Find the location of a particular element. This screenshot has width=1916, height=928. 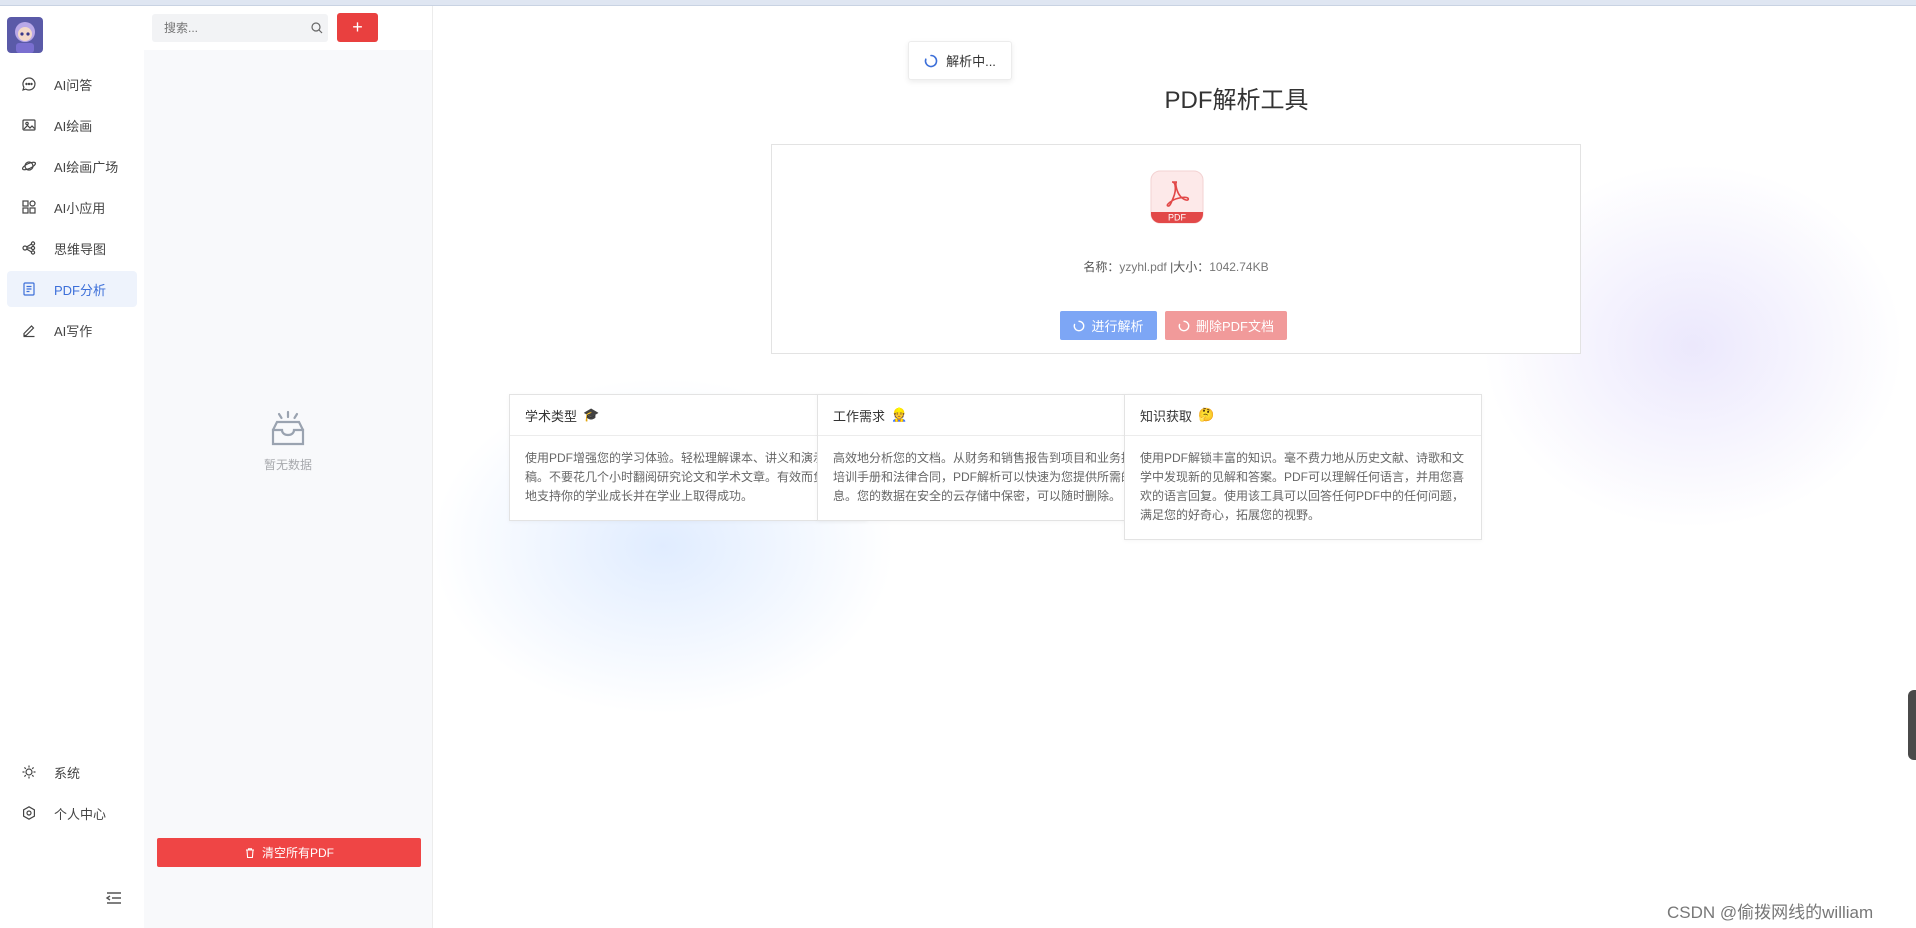

nav-item-label: AI问答 is located at coordinates (73, 85).